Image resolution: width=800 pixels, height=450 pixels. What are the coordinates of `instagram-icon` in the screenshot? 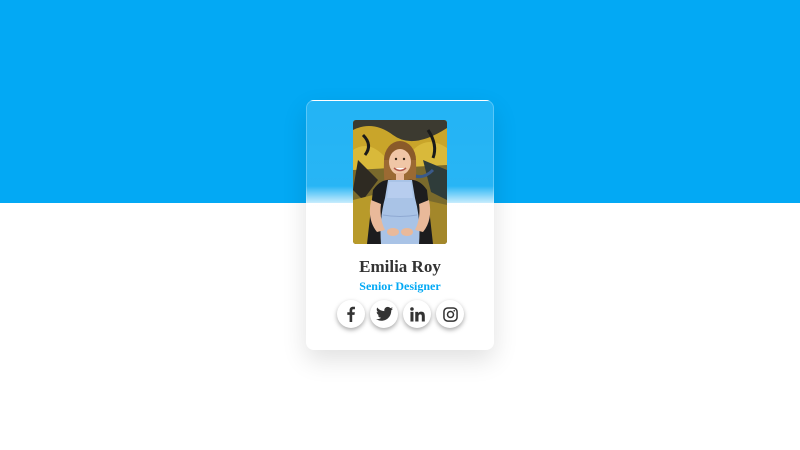 It's located at (450, 314).